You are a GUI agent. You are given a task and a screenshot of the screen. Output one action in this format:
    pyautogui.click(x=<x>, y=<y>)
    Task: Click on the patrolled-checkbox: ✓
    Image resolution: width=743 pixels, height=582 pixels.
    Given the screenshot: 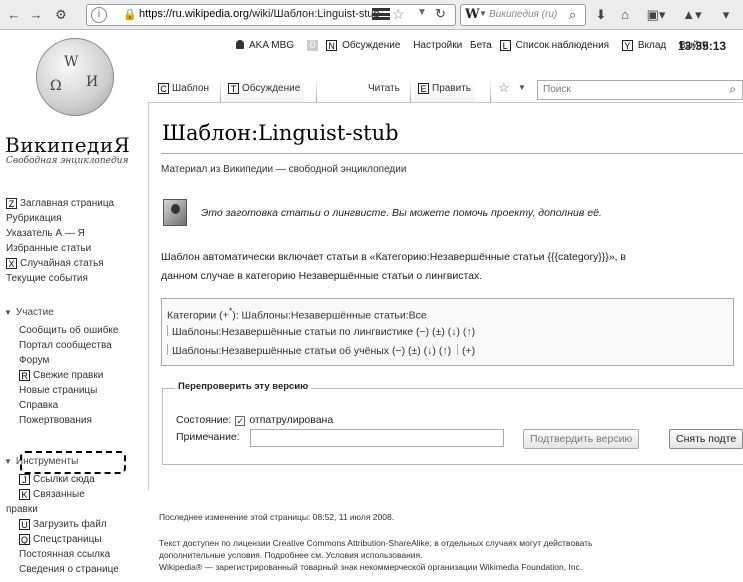 What is the action you would take?
    pyautogui.click(x=240, y=421)
    